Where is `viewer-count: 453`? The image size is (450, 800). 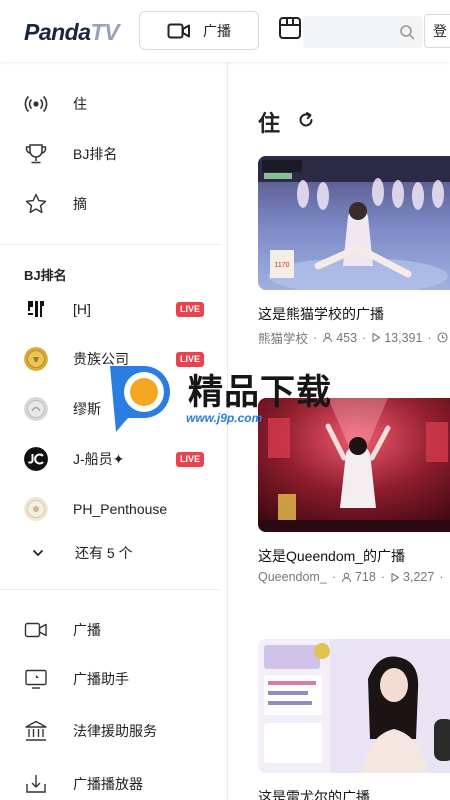 viewer-count: 453 is located at coordinates (347, 337).